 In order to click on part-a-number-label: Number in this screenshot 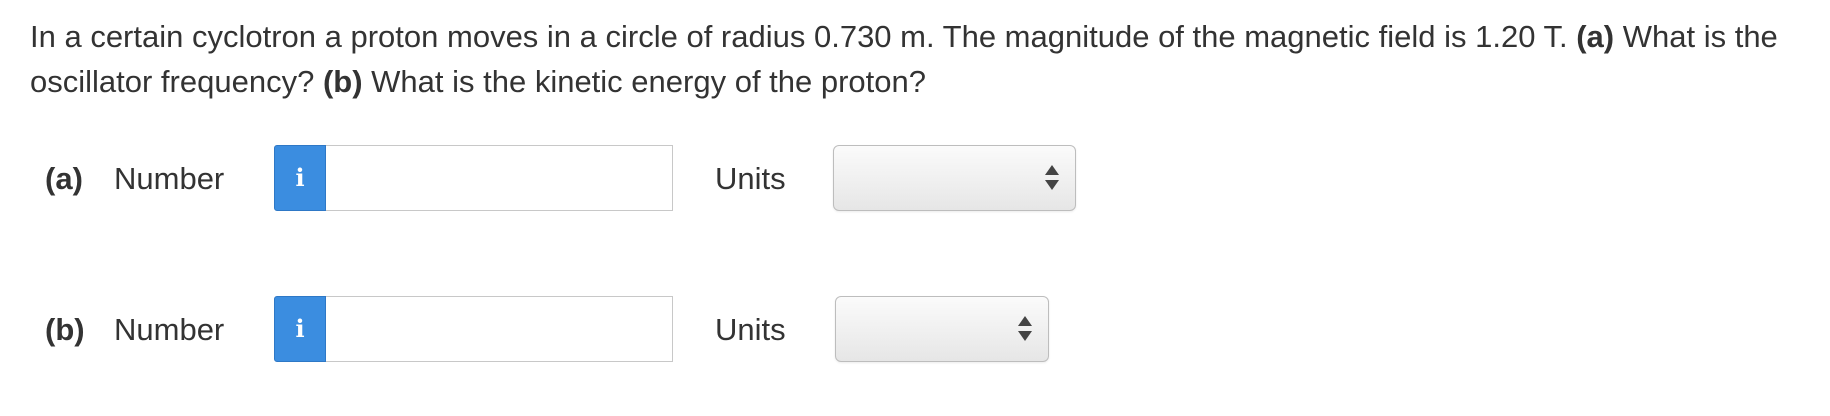, I will do `click(169, 178)`.